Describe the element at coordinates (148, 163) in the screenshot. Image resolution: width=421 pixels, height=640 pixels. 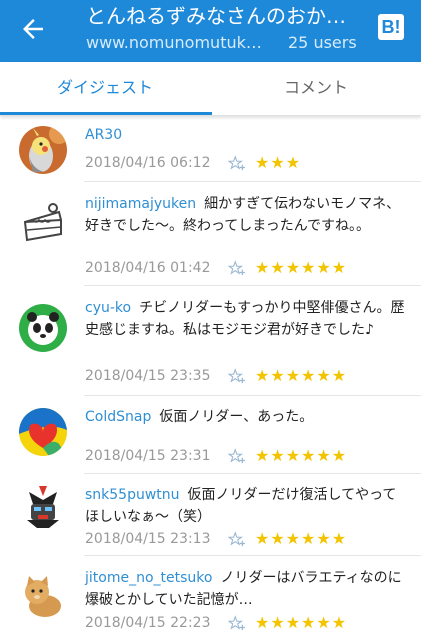
I see `comment-date: 2018/04/16 06:12` at that location.